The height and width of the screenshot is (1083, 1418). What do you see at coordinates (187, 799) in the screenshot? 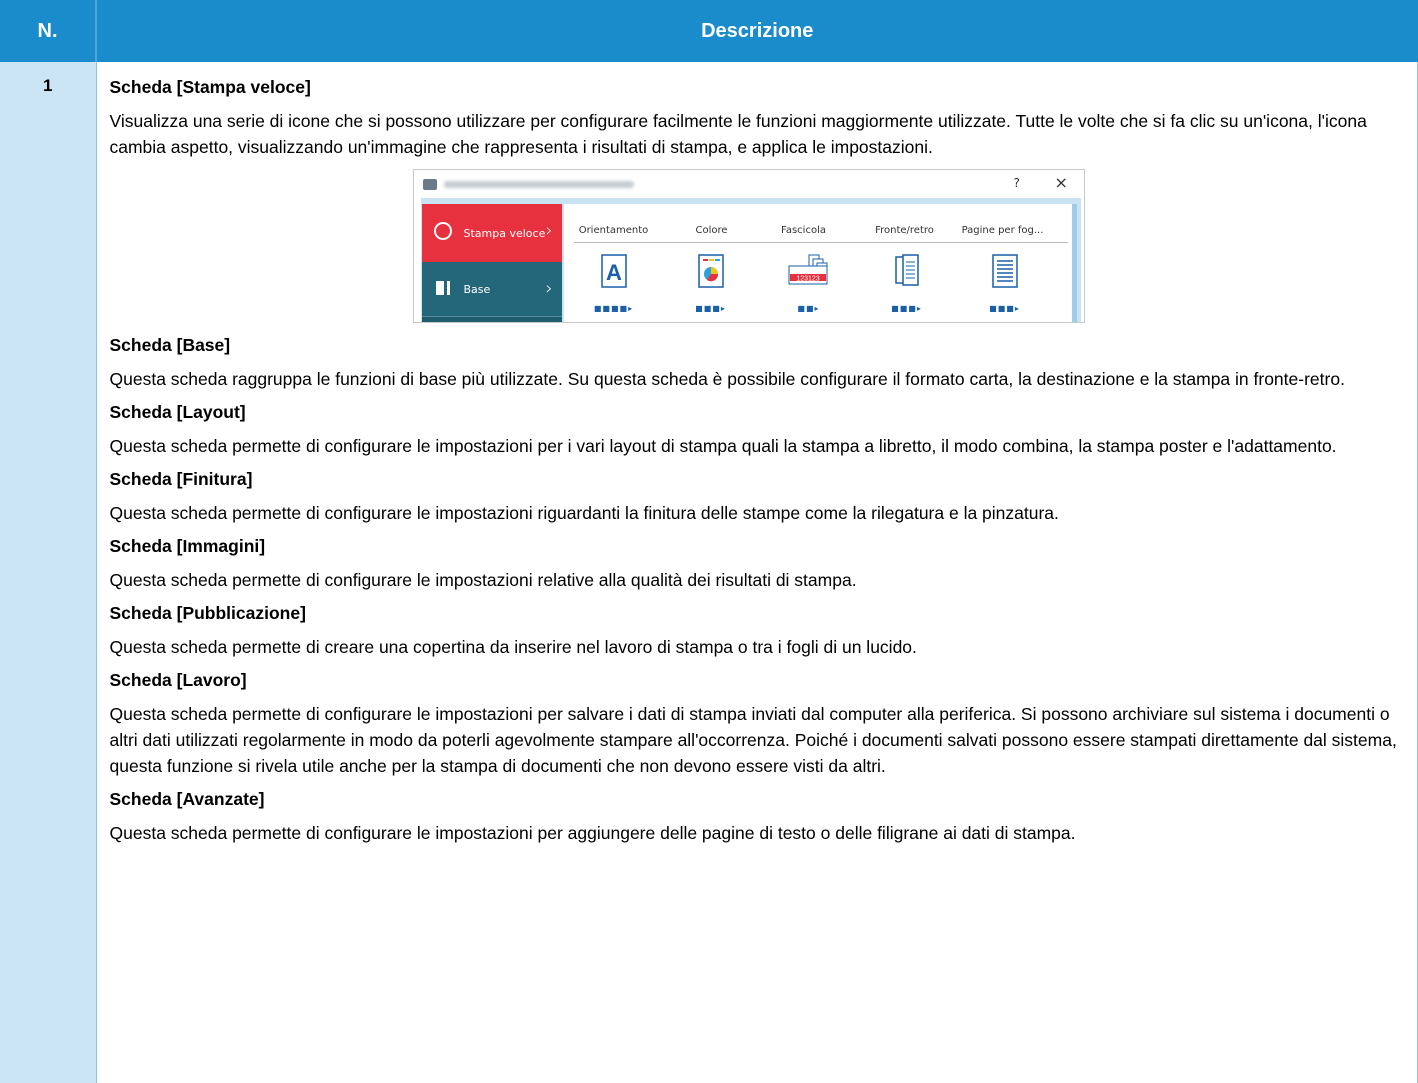
I see `section-title: Scheda [Avanzate]` at bounding box center [187, 799].